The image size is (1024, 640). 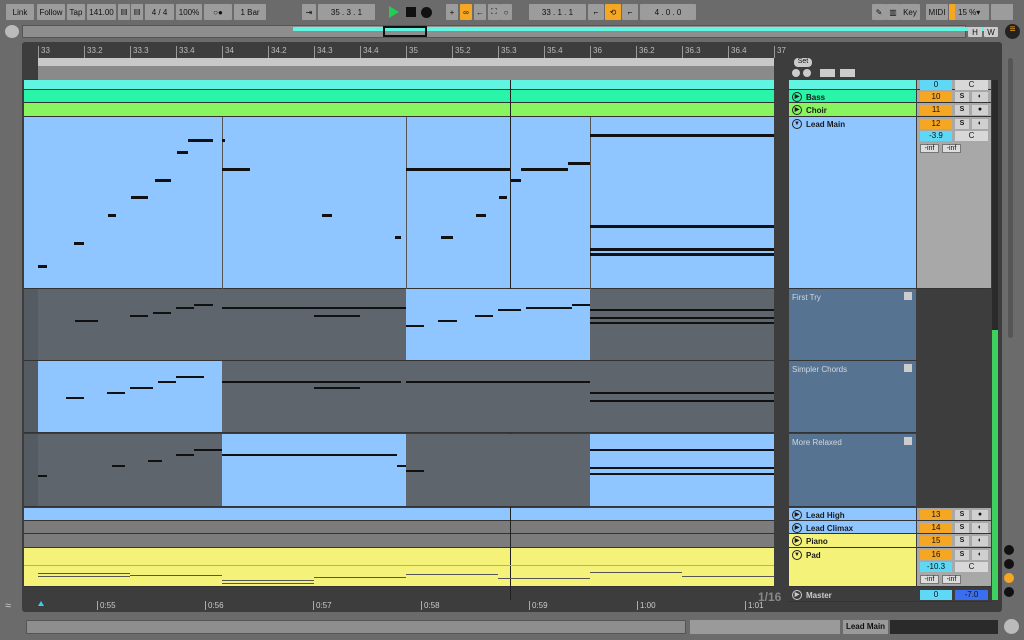 I want to click on master-cue-volume: -7.0, so click(x=971, y=595).